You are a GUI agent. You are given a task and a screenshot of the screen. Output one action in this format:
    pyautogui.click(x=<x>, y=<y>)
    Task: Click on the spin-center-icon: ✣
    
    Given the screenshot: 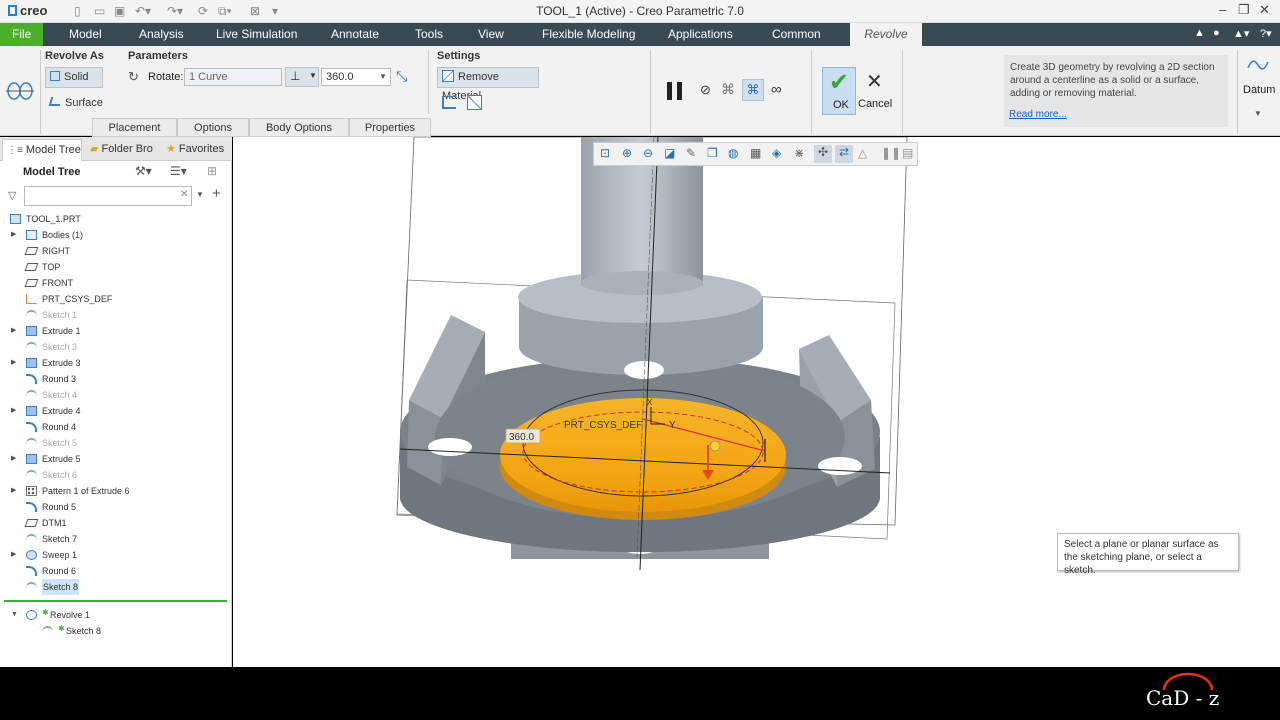 What is the action you would take?
    pyautogui.click(x=823, y=154)
    